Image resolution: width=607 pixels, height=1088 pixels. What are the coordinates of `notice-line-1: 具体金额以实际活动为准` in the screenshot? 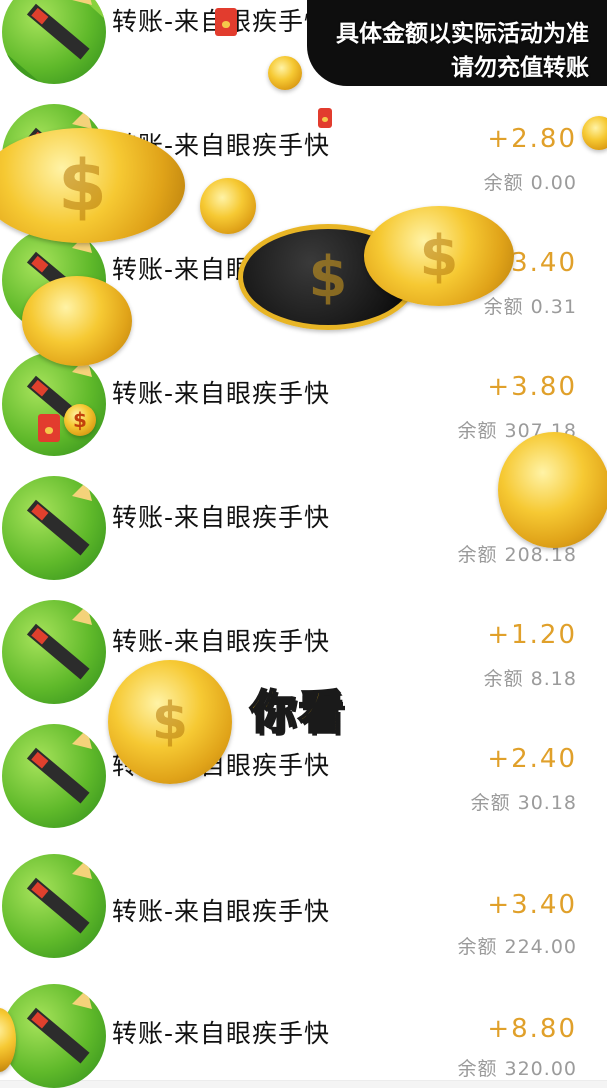 It's located at (462, 34).